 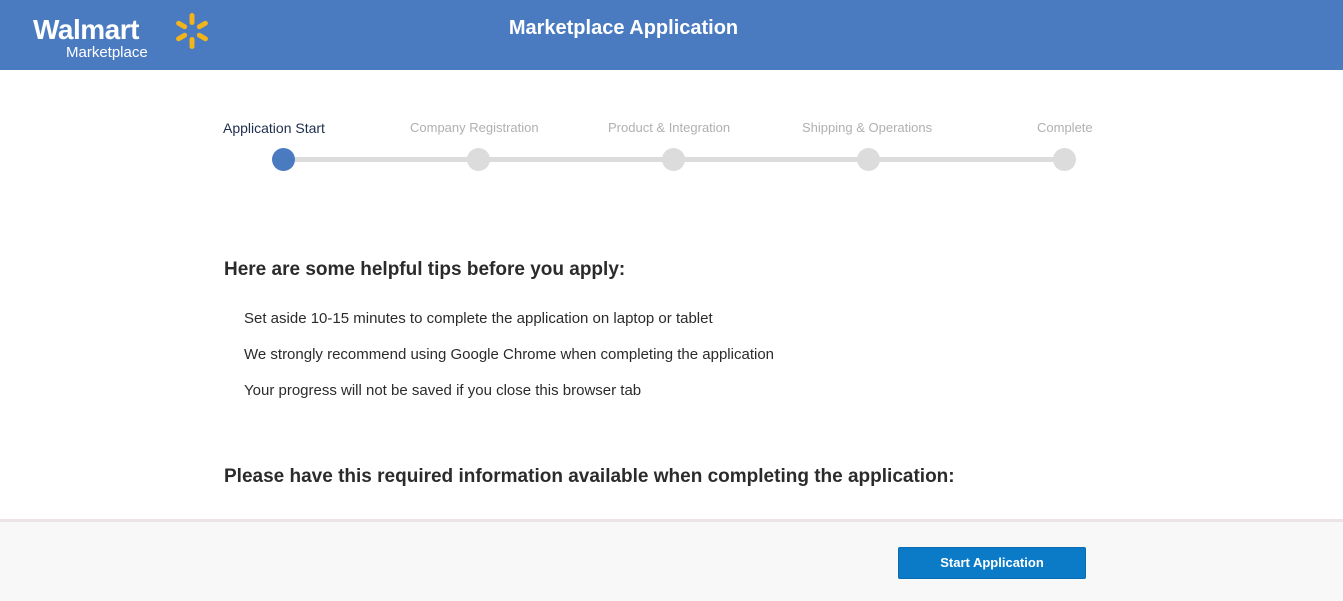 What do you see at coordinates (274, 128) in the screenshot?
I see `step-label-application-start: Application Start` at bounding box center [274, 128].